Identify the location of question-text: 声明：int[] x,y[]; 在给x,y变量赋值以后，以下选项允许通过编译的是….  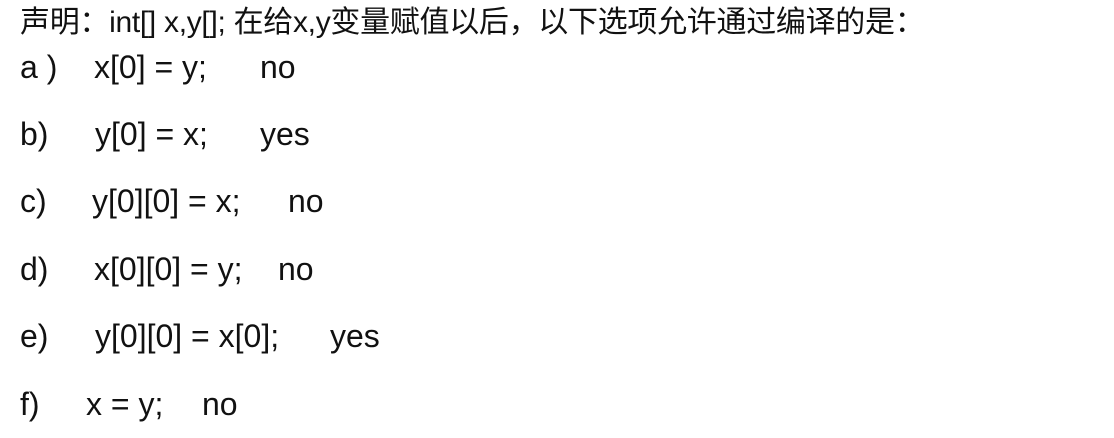
(472, 22).